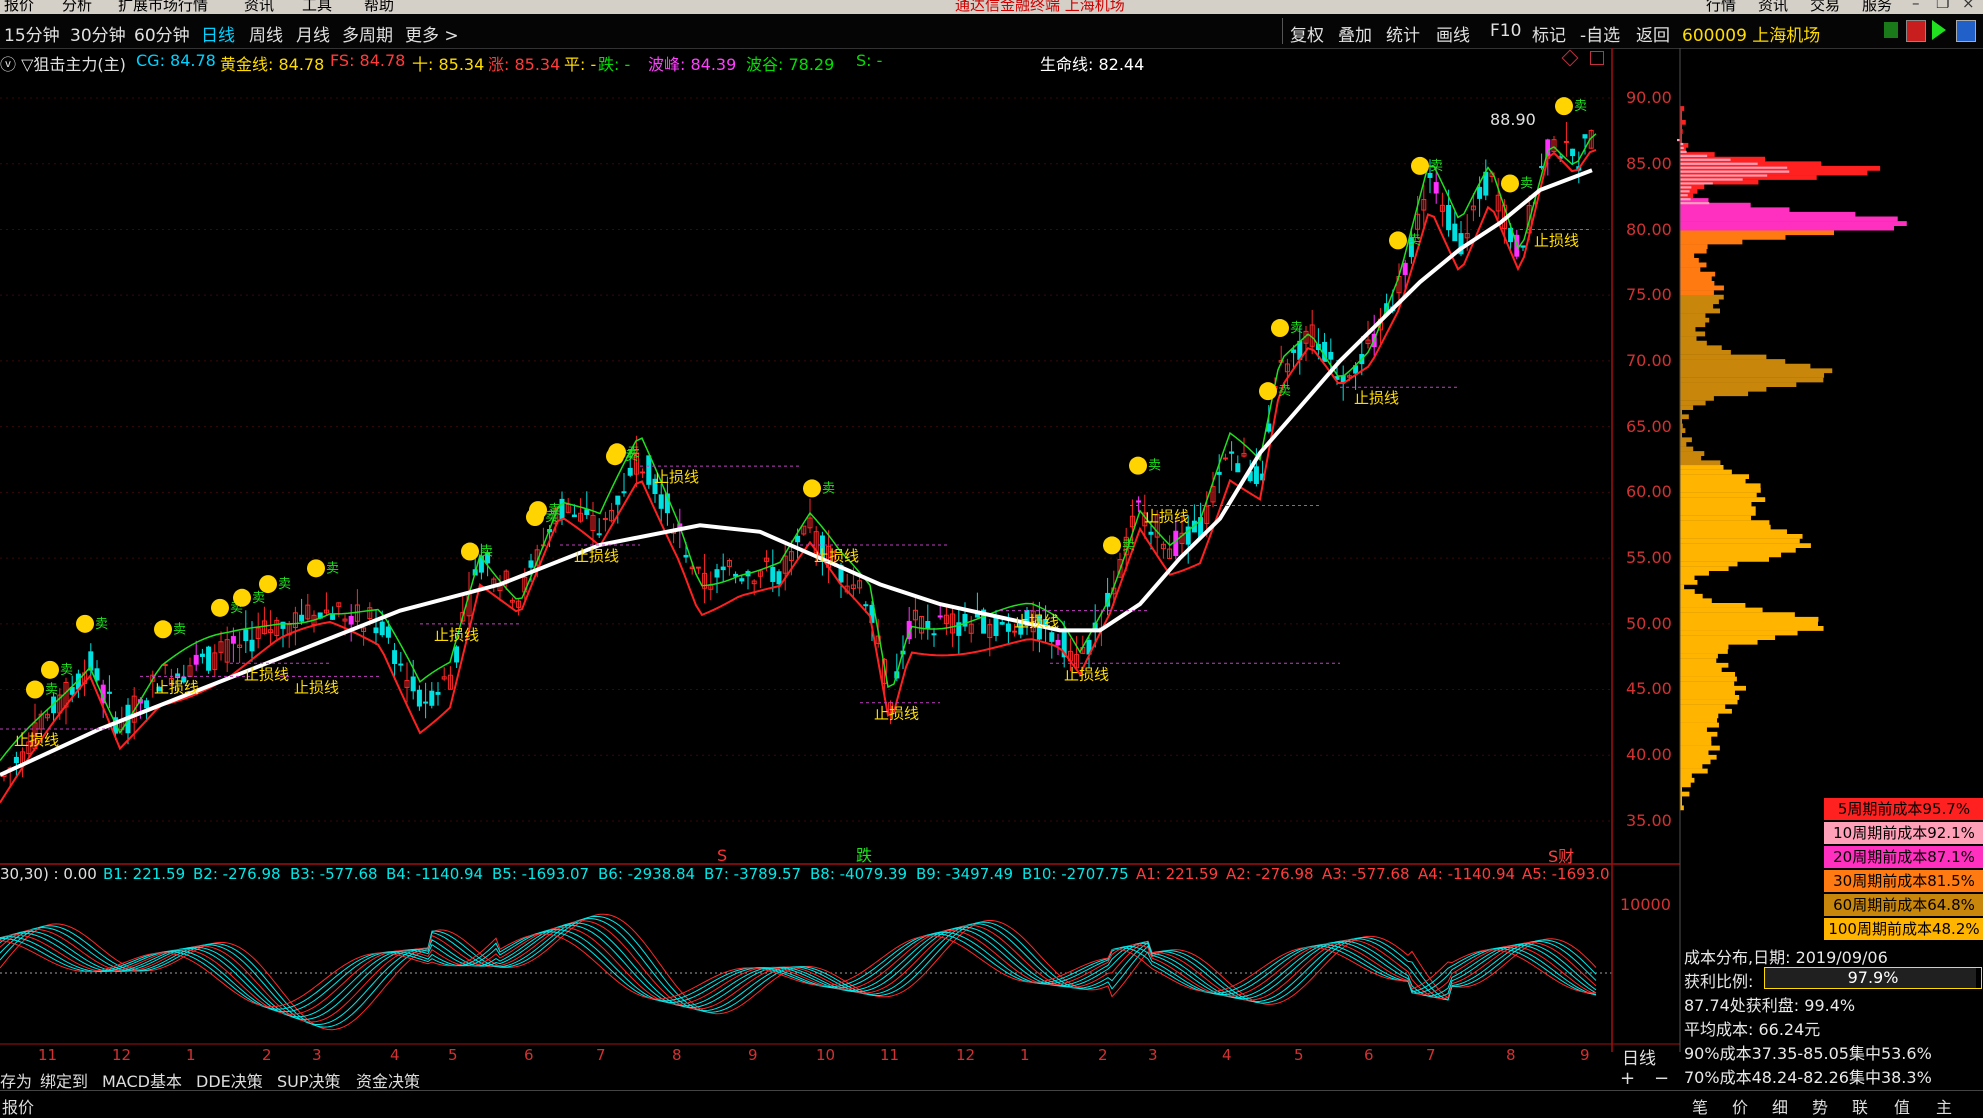  Describe the element at coordinates (142, 1080) in the screenshot. I see `tab-macd-basic: MACD基本` at that location.